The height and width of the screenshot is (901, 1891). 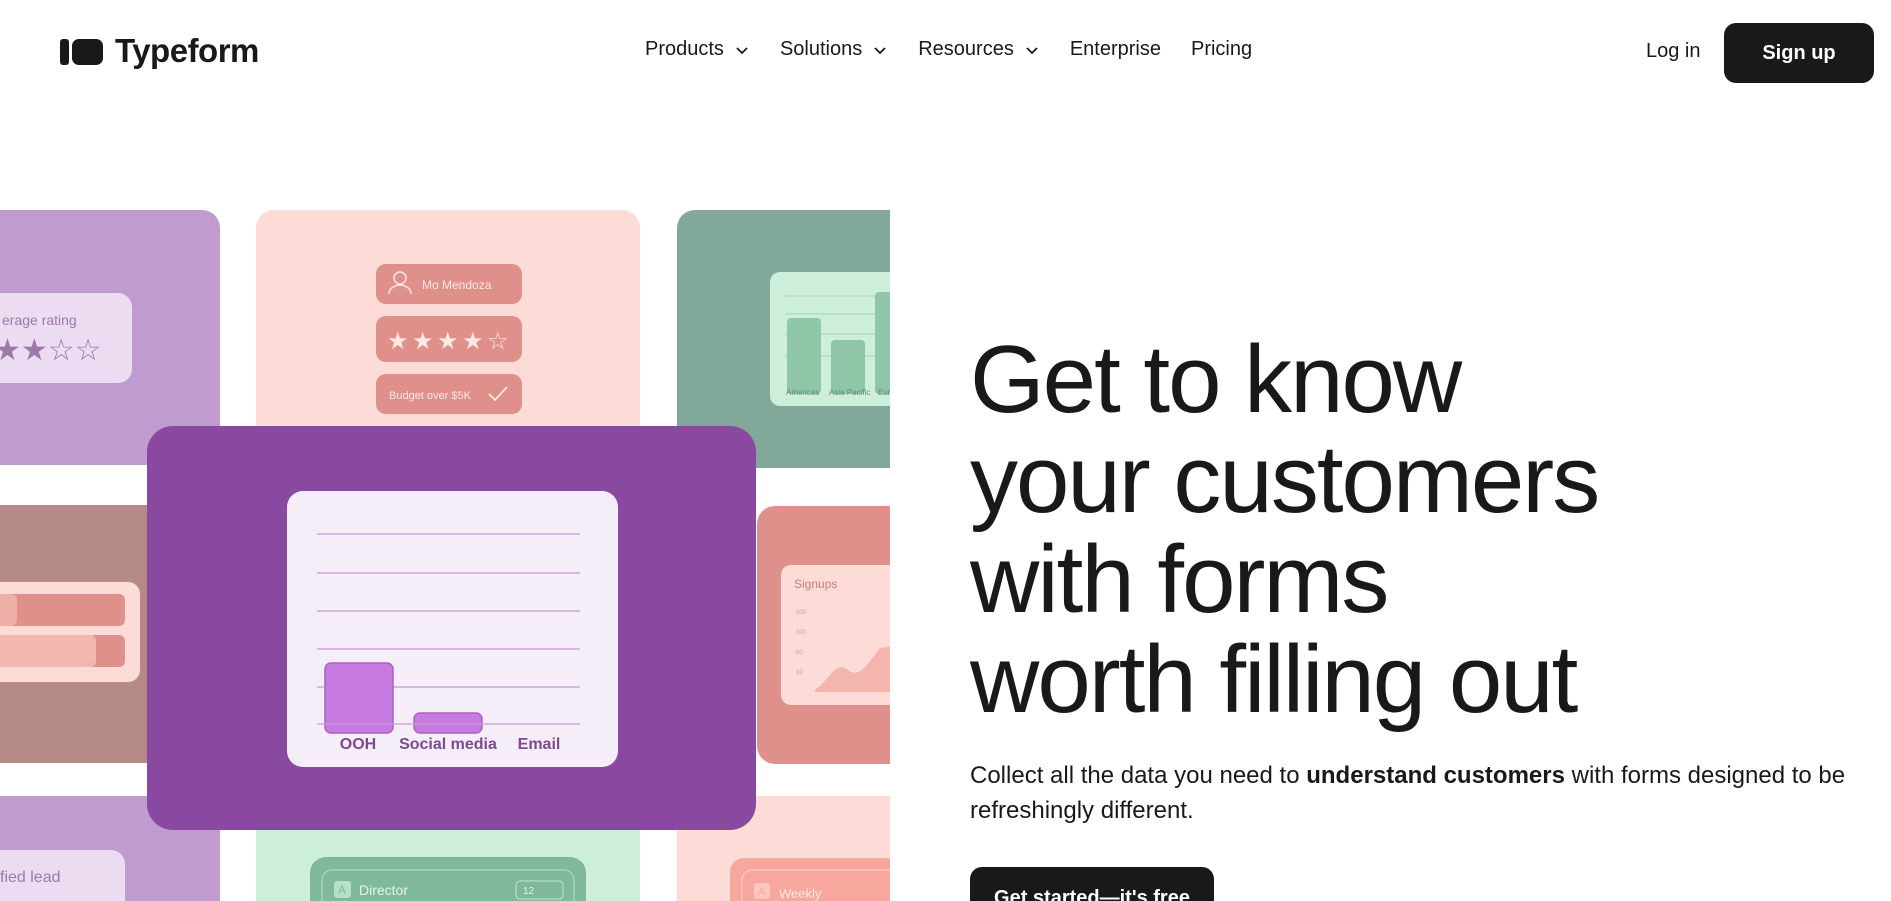 I want to click on chart-category-social-media: Social media, so click(x=448, y=744).